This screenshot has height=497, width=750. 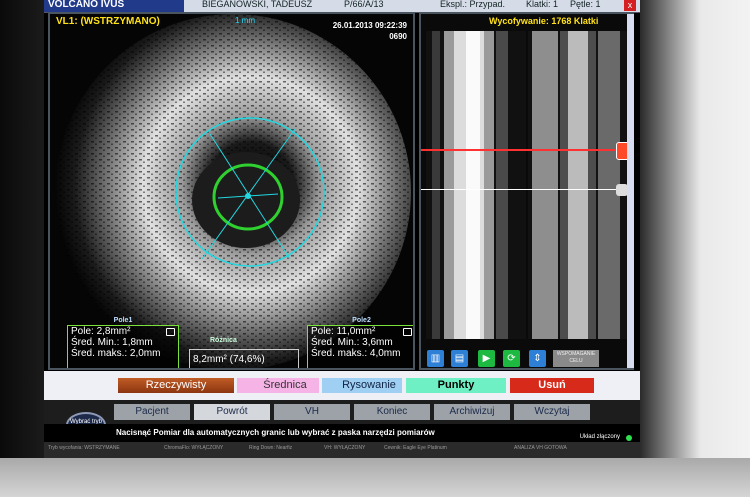 What do you see at coordinates (552, 412) in the screenshot?
I see `tab-wczytaj: Wczytaj` at bounding box center [552, 412].